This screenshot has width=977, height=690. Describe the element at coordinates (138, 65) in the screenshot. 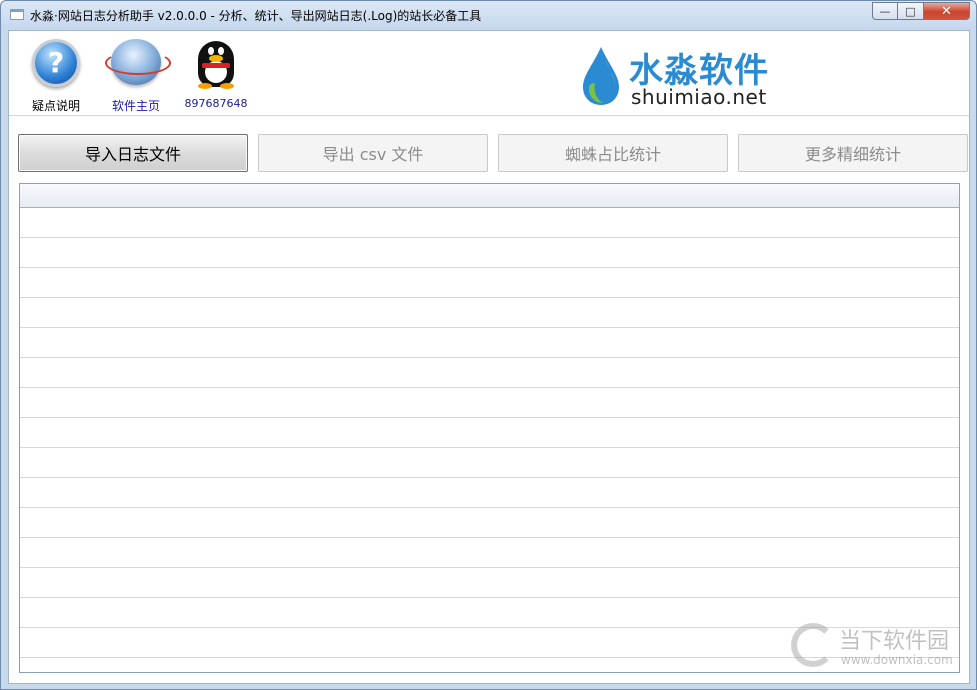

I see `globe-icon` at that location.